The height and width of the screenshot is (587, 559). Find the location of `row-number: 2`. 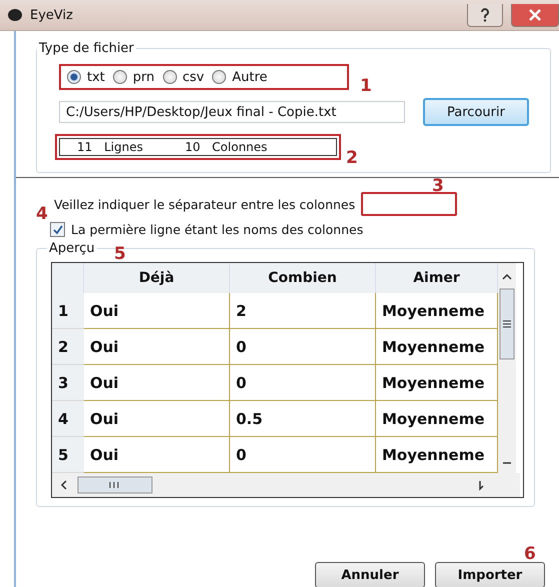

row-number: 2 is located at coordinates (68, 347).